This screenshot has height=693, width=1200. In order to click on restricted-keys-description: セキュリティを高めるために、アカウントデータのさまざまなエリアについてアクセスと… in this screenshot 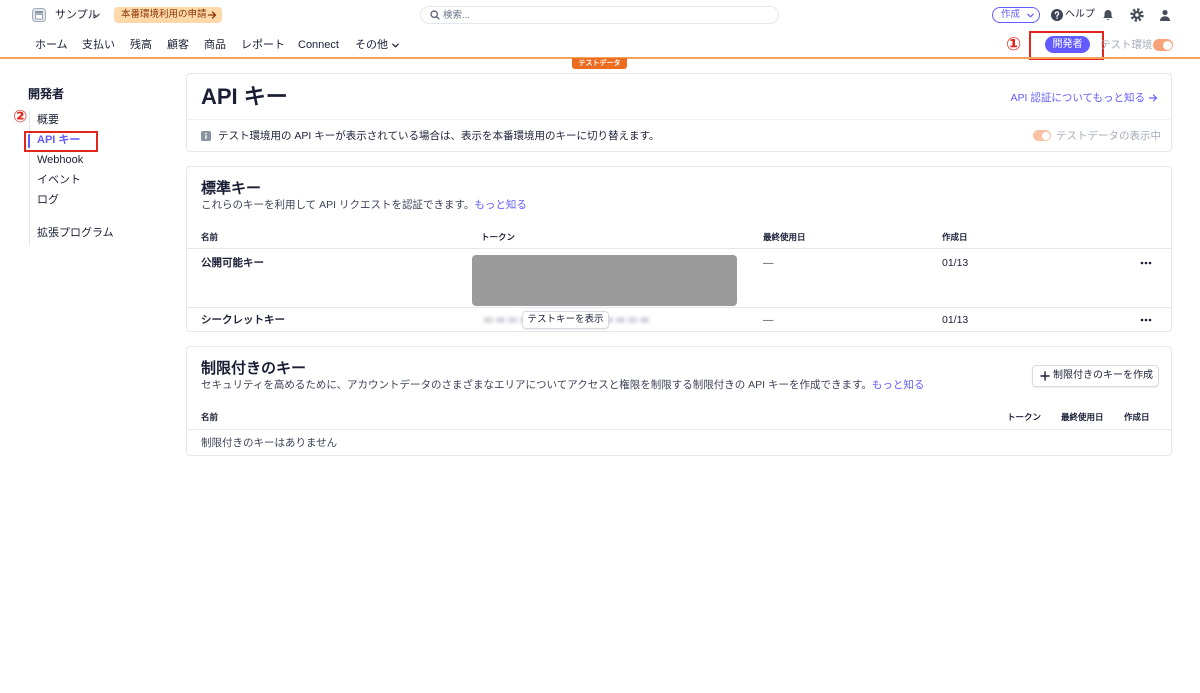, I will do `click(562, 385)`.